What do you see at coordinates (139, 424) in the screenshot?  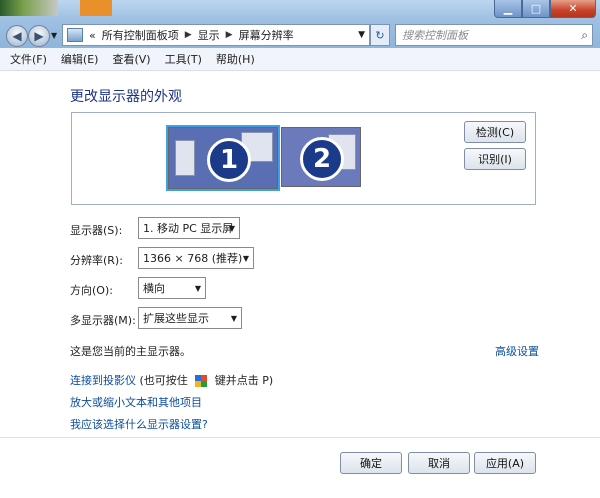 I see `display-settings-help-link: 我应该选择什么显示器设置?` at bounding box center [139, 424].